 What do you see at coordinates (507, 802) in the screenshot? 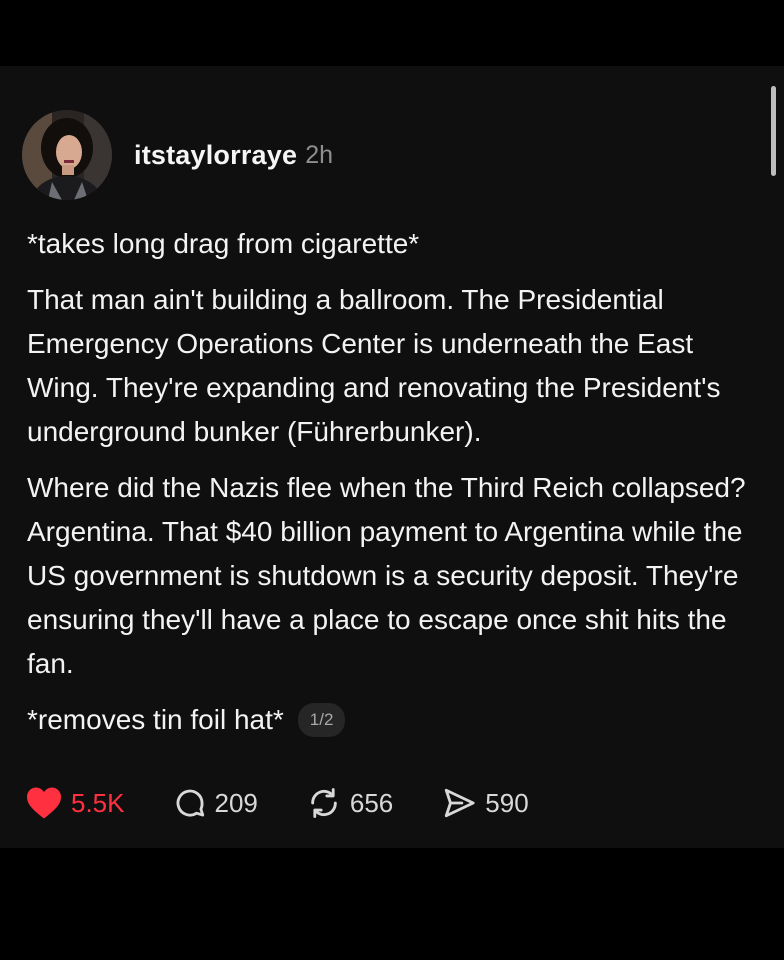
I see `share-count: 590` at bounding box center [507, 802].